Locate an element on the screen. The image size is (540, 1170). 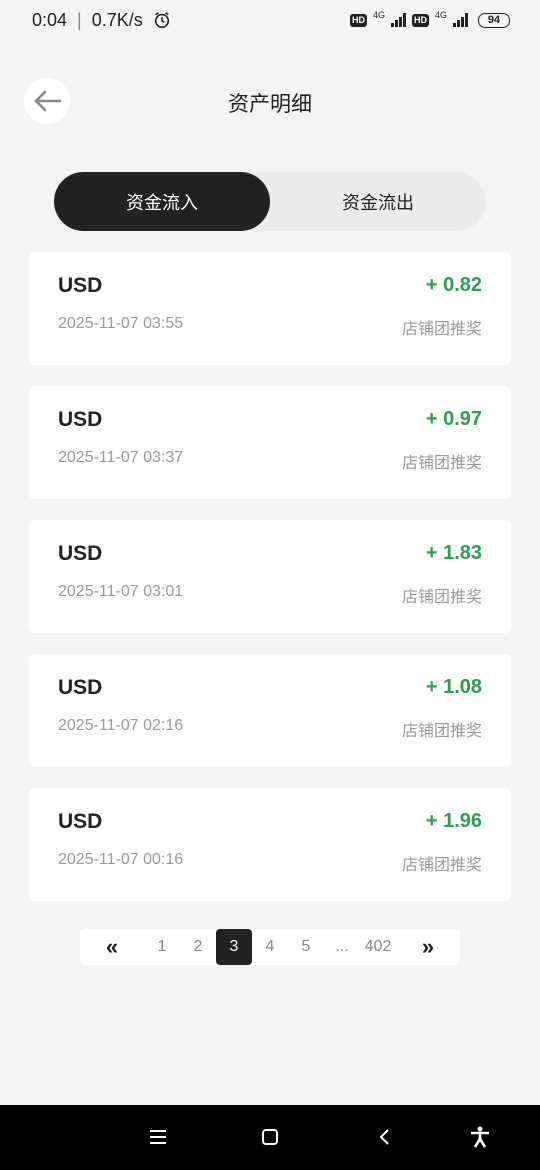
page-button-1: 1 is located at coordinates (162, 947).